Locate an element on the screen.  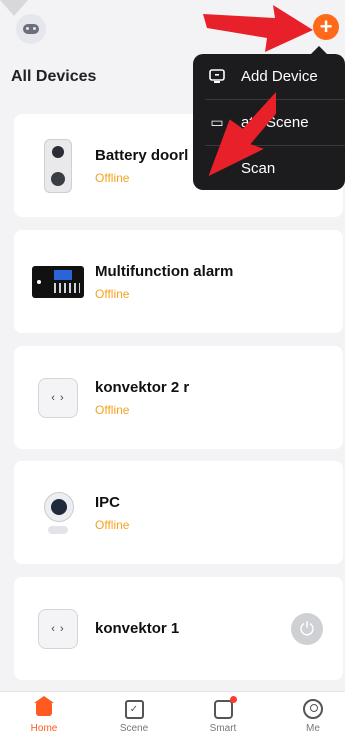
profile-icon is located at coordinates (313, 709).